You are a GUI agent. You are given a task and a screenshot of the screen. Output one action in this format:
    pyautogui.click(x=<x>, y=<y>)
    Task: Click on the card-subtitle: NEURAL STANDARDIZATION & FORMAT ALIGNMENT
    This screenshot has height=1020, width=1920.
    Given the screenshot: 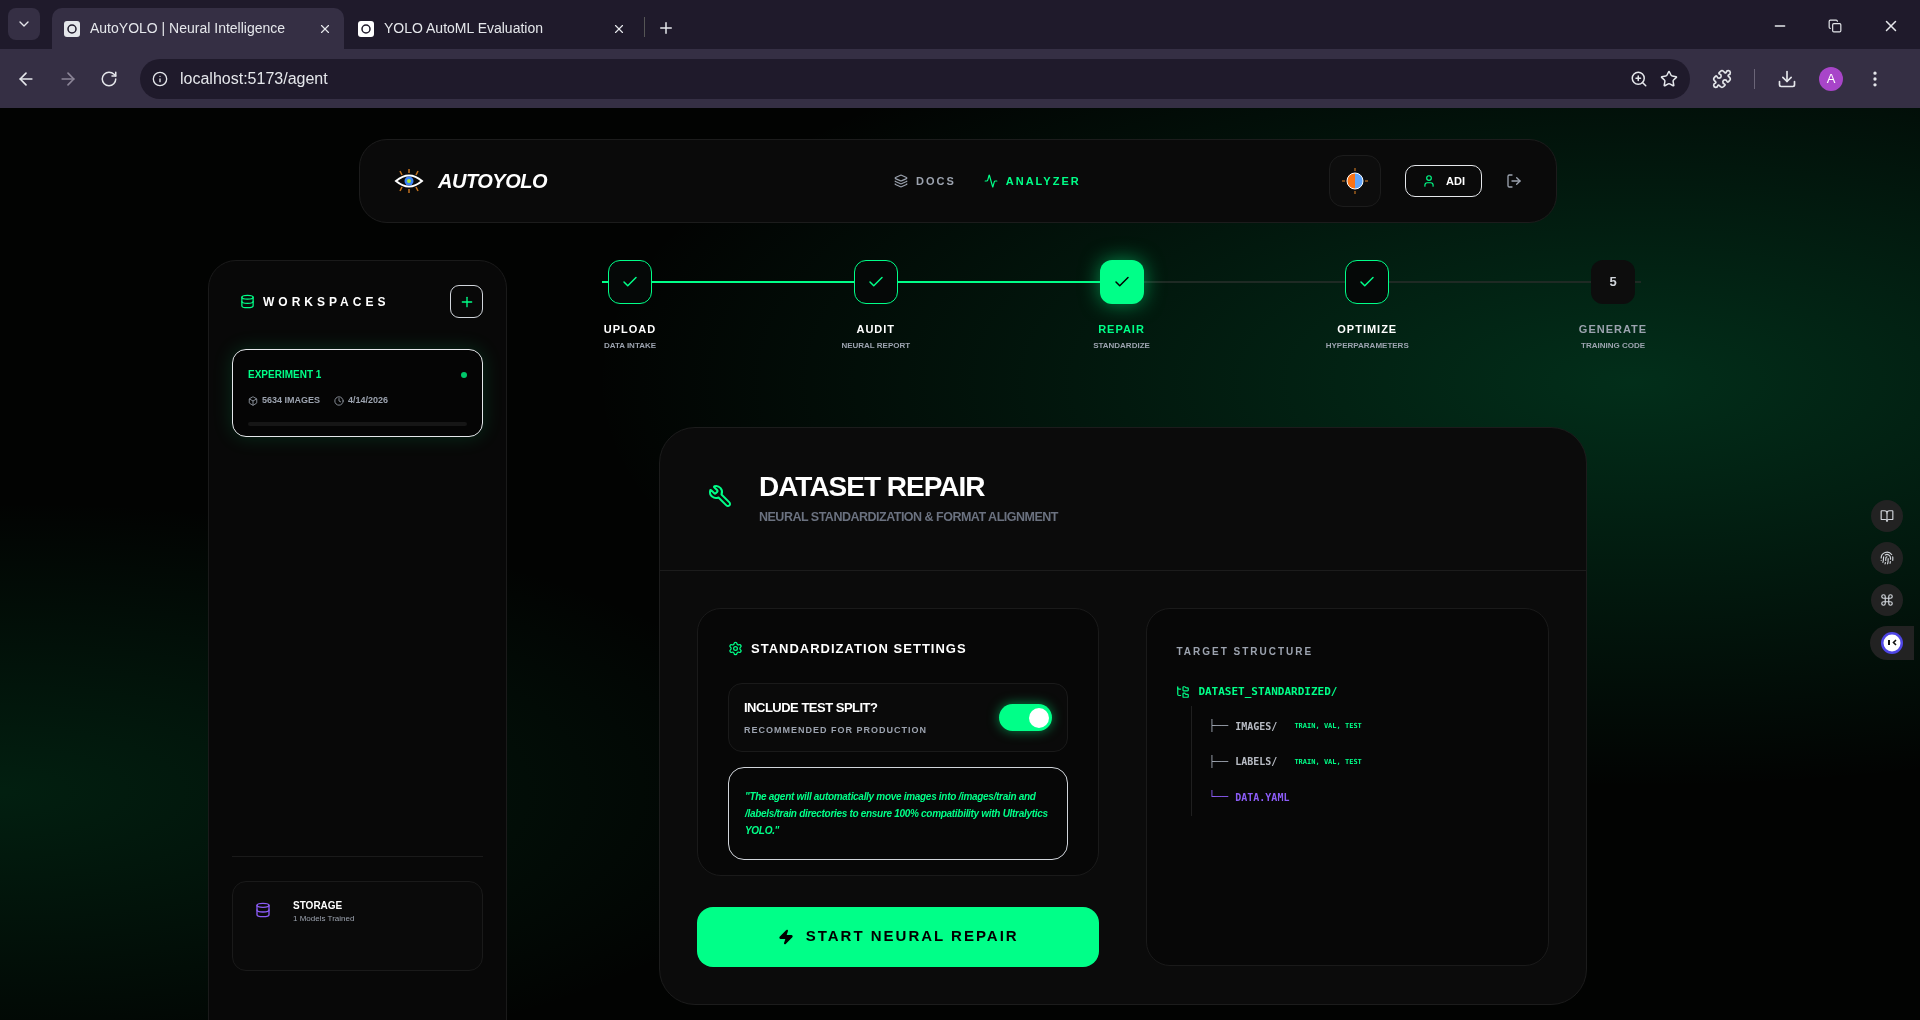 What is the action you would take?
    pyautogui.click(x=908, y=517)
    